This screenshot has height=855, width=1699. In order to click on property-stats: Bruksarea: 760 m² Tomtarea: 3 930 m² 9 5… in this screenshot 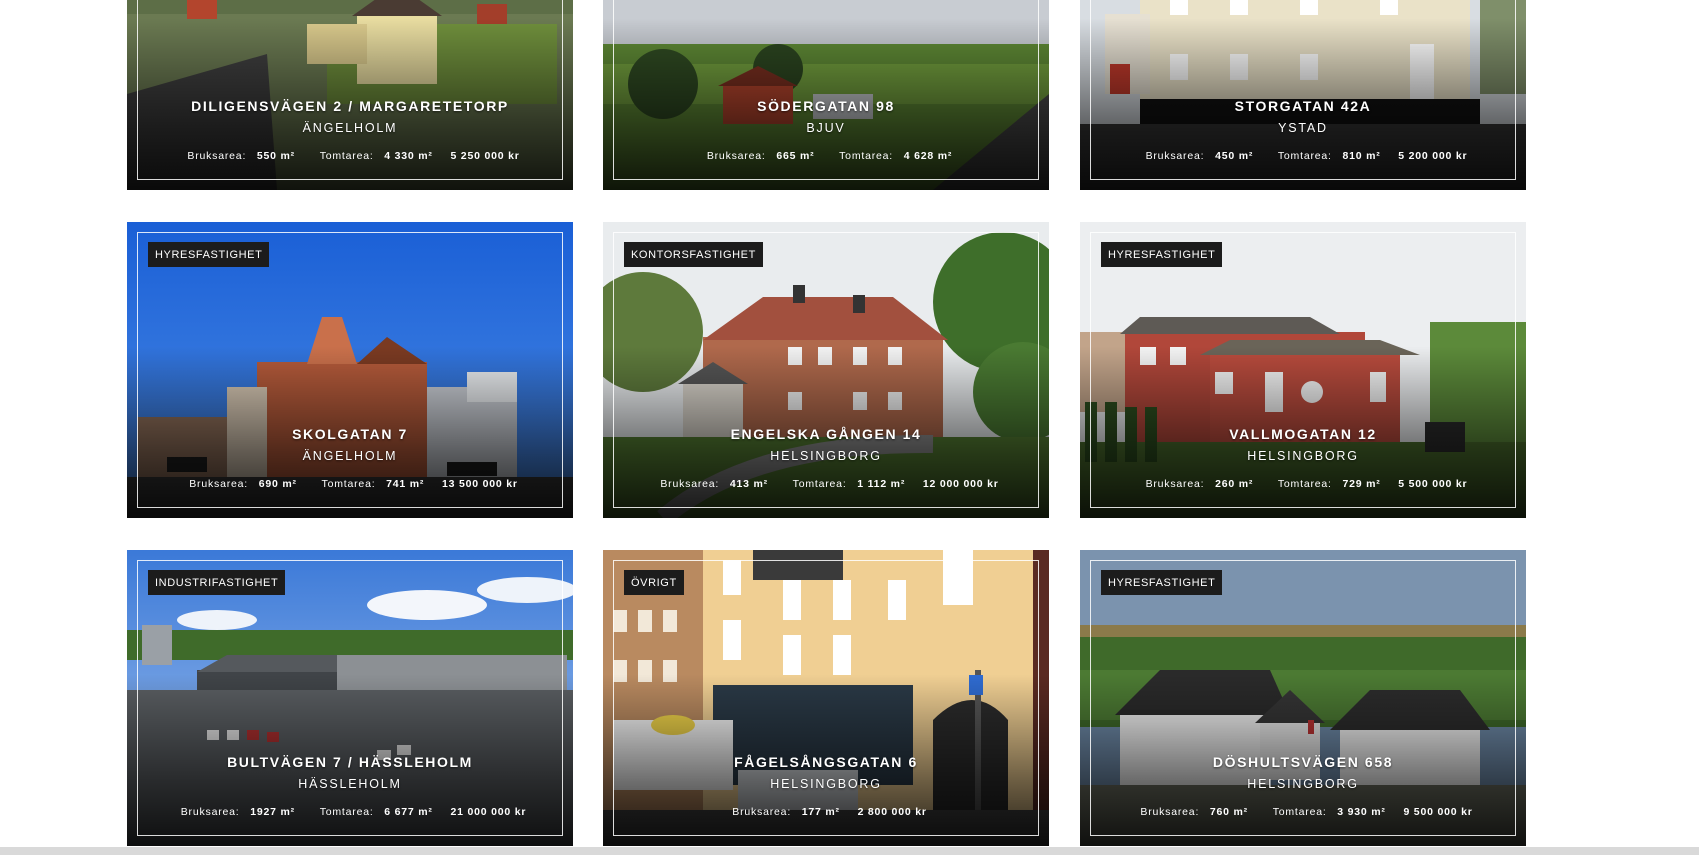, I will do `click(1303, 812)`.